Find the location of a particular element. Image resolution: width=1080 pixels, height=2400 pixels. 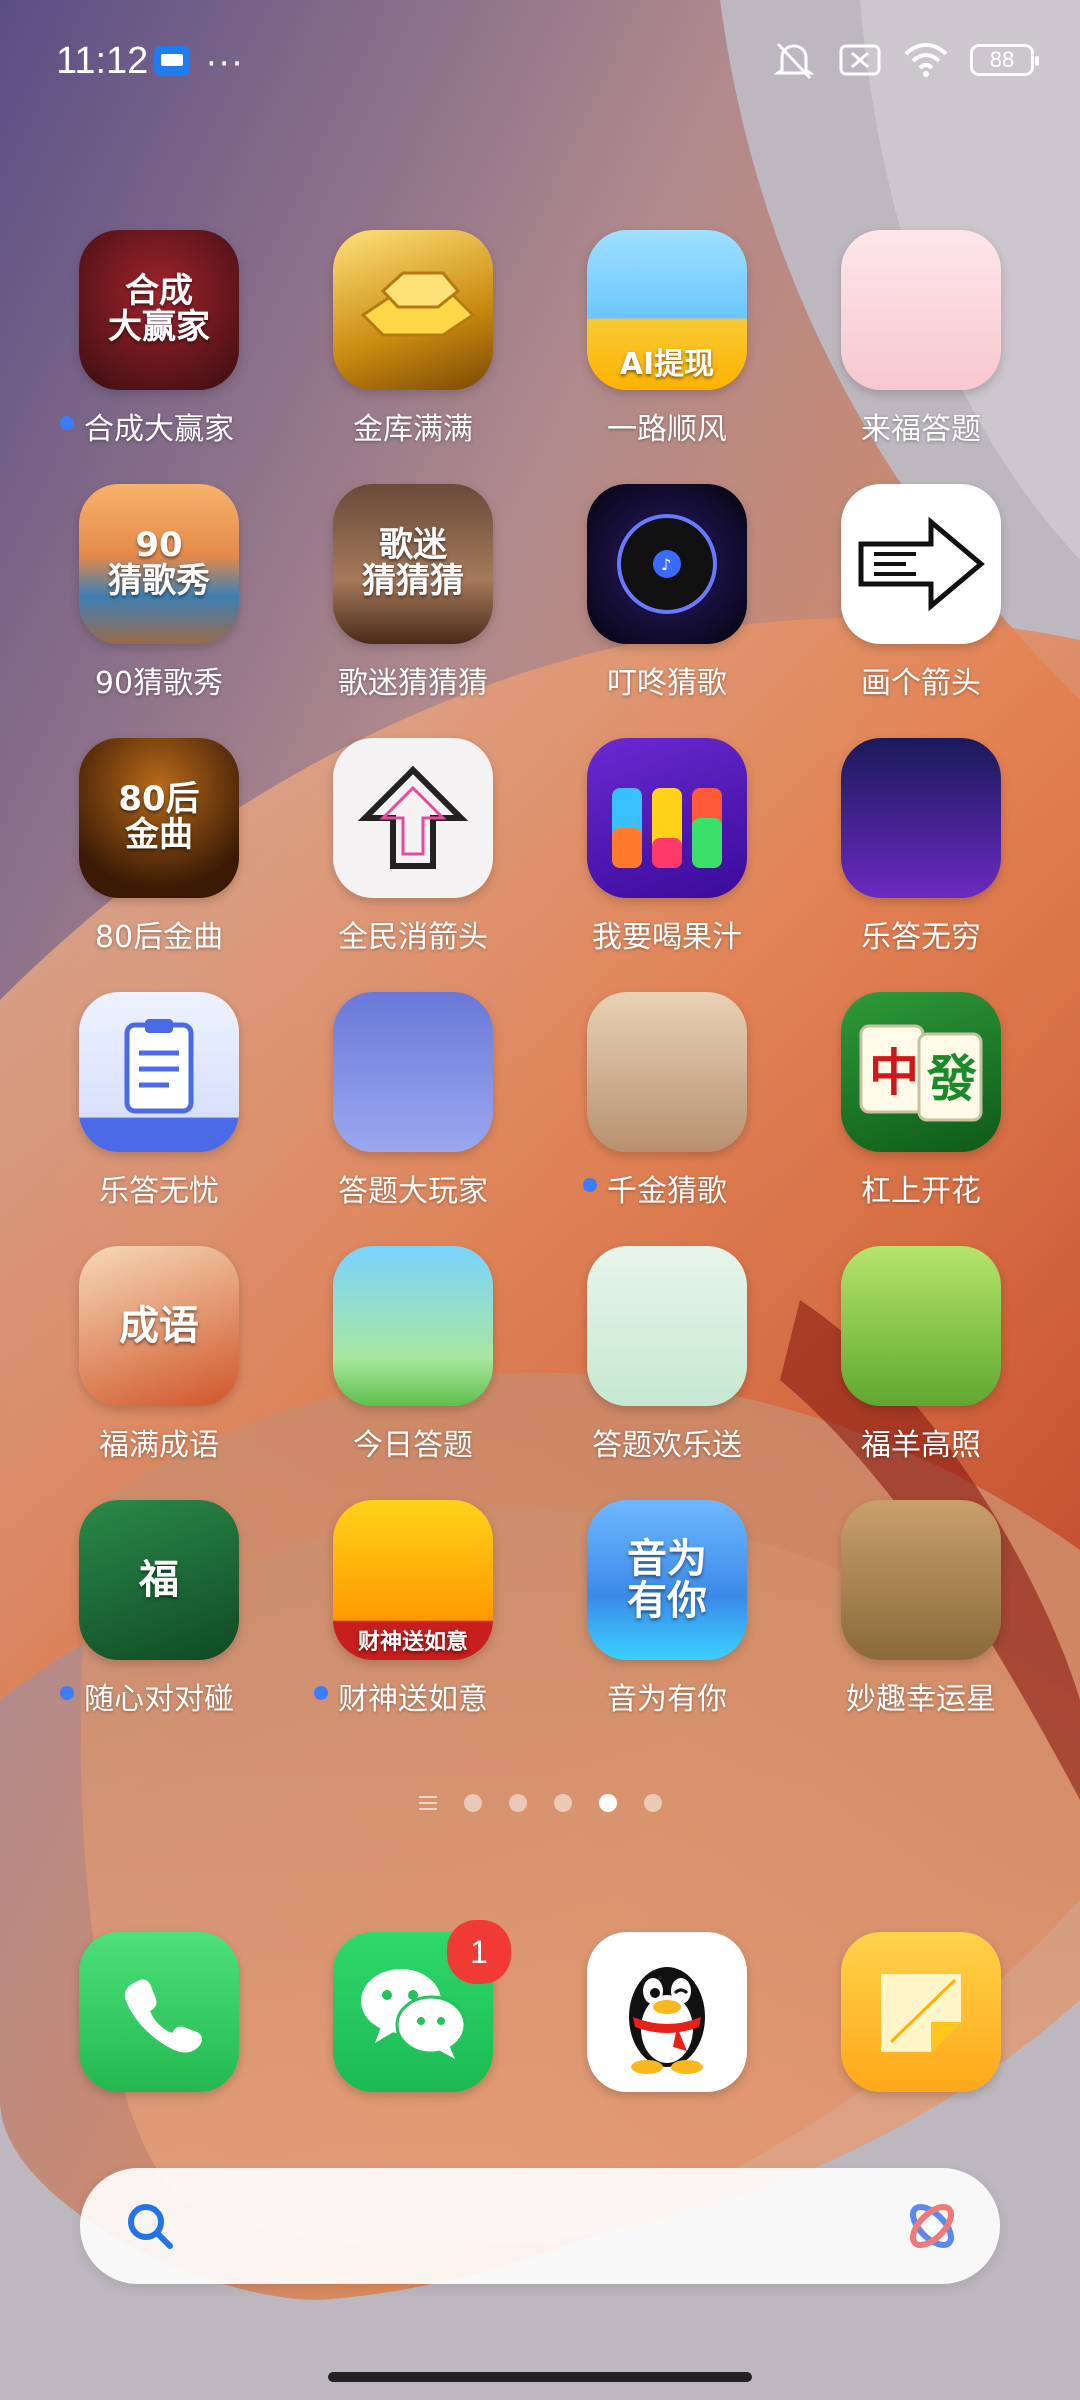

animals-car-icon: AI提现 is located at coordinates (667, 310).